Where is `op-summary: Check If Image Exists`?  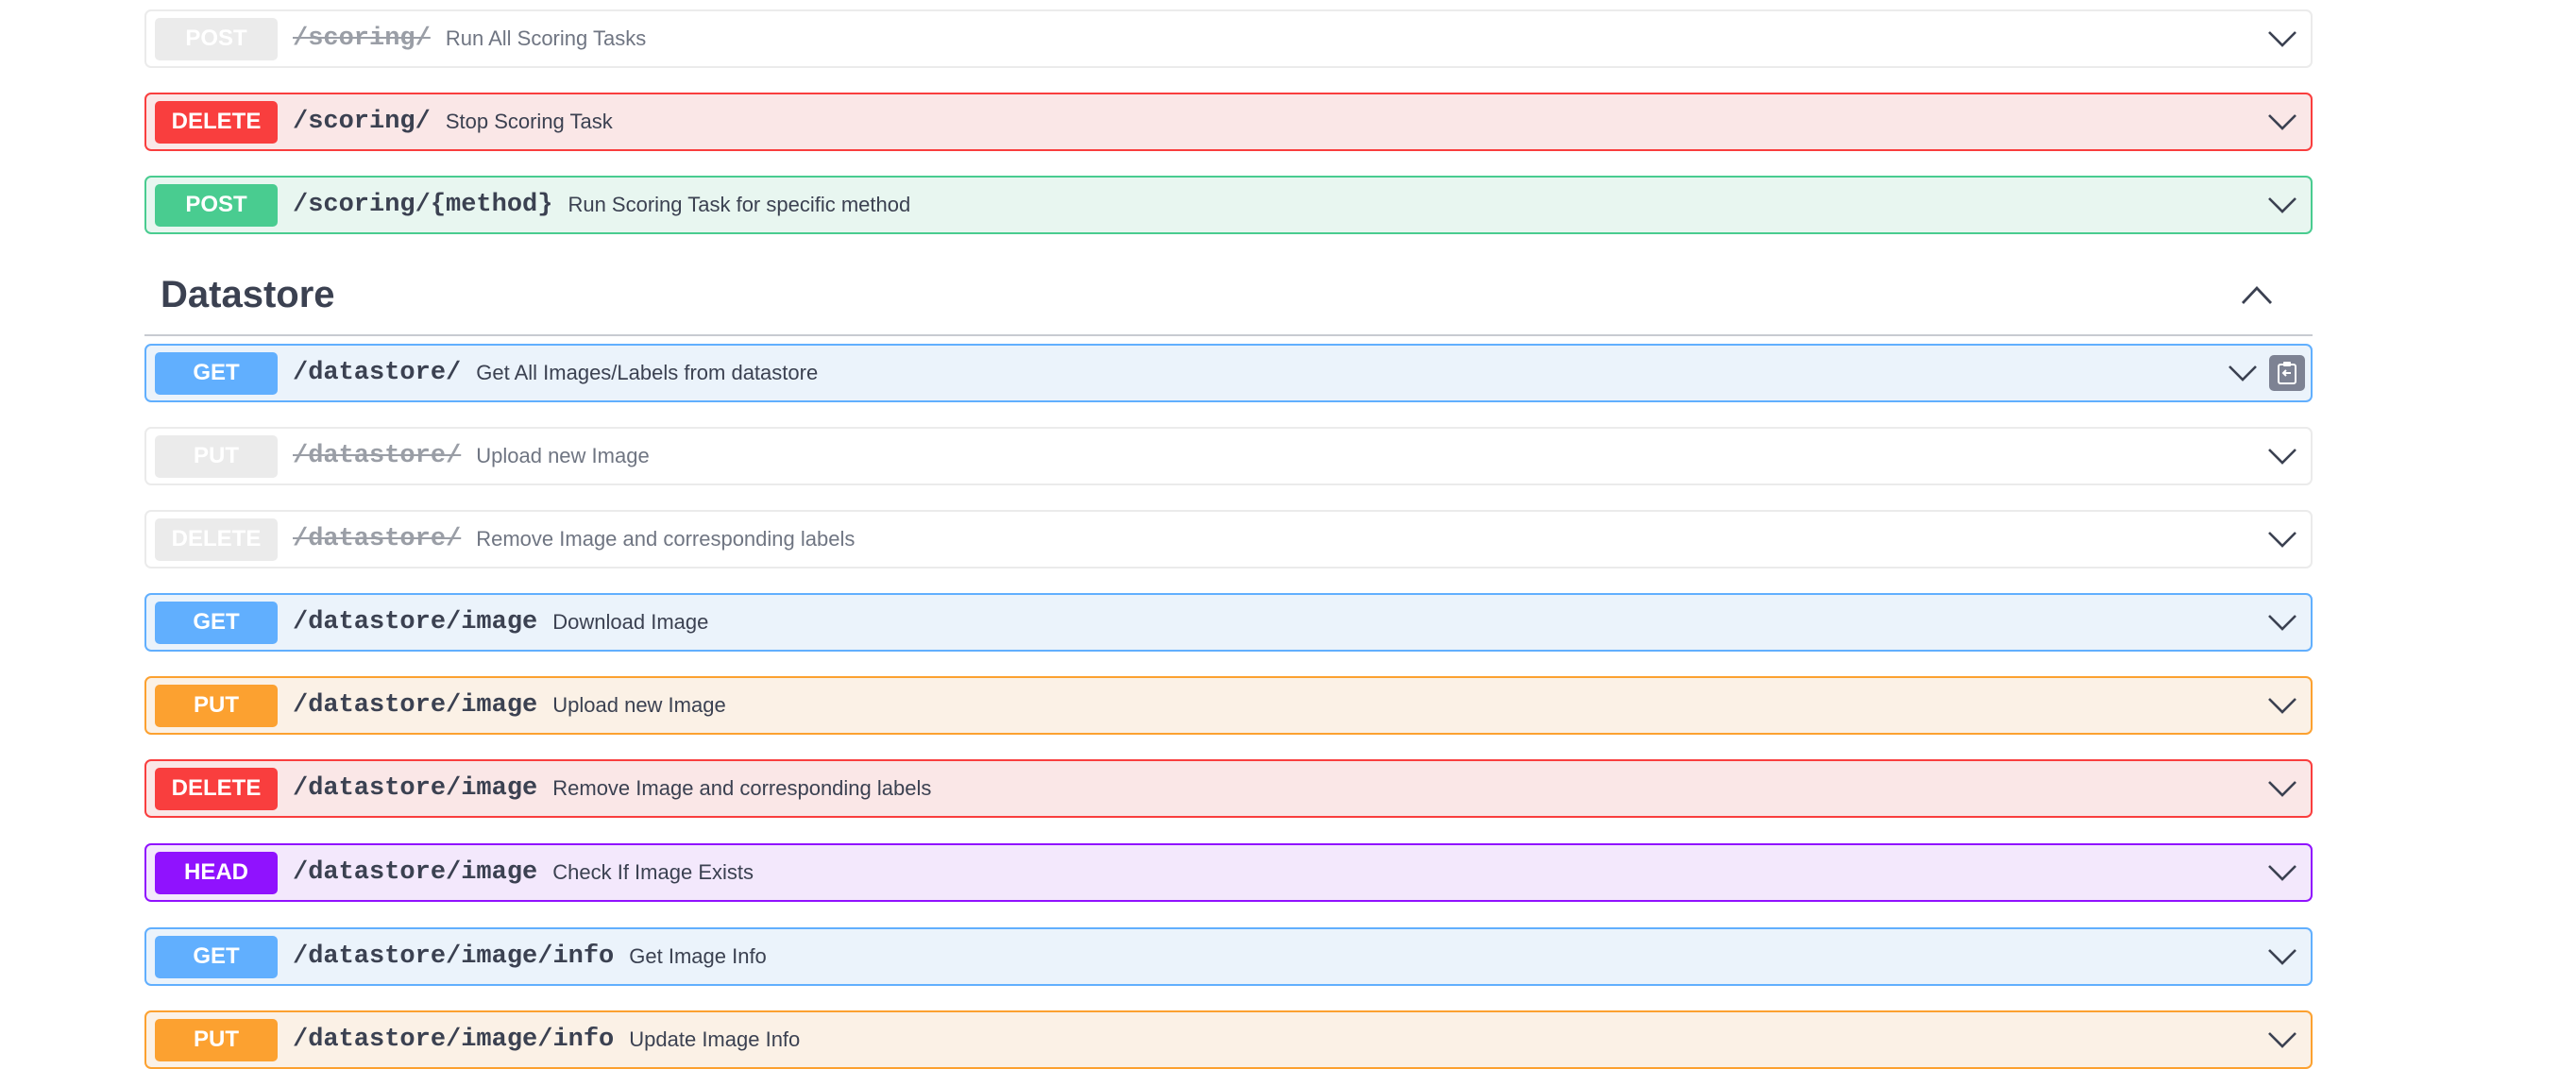 op-summary: Check If Image Exists is located at coordinates (653, 872).